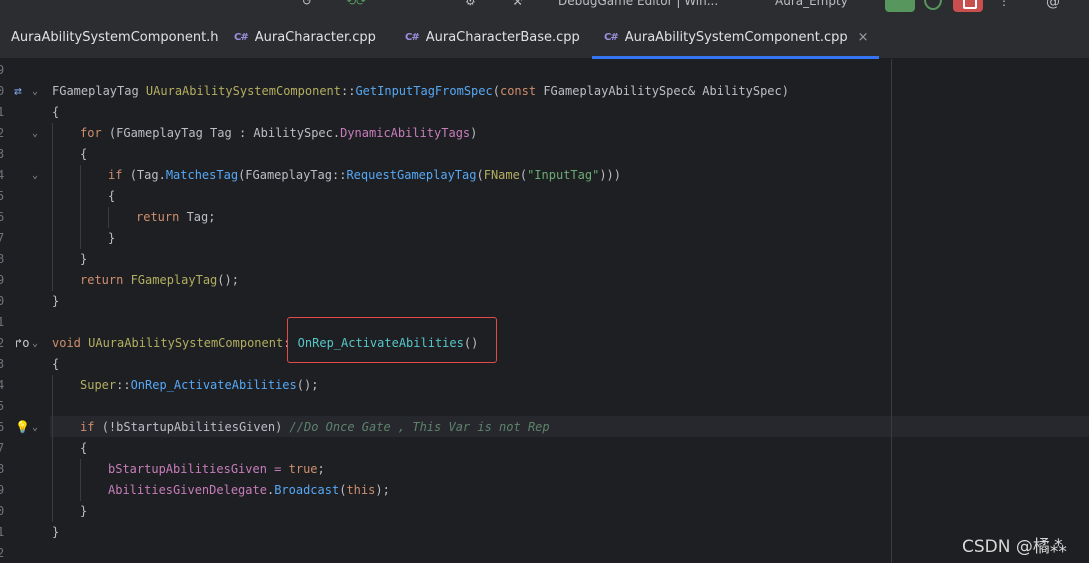  Describe the element at coordinates (502, 37) in the screenshot. I see `tab-label: AuraCharacterBase.cpp` at that location.